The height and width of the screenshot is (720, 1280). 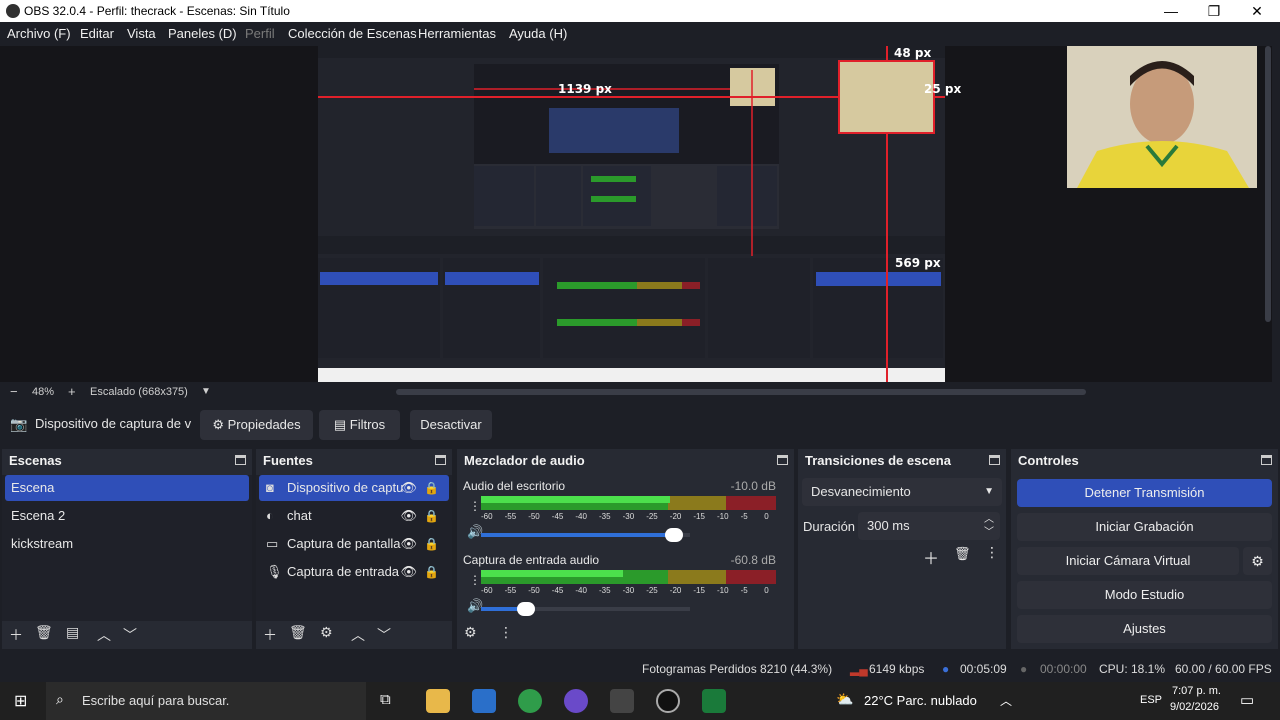 What do you see at coordinates (538, 33) in the screenshot?
I see `menu-ayuda: Ayuda (H)` at bounding box center [538, 33].